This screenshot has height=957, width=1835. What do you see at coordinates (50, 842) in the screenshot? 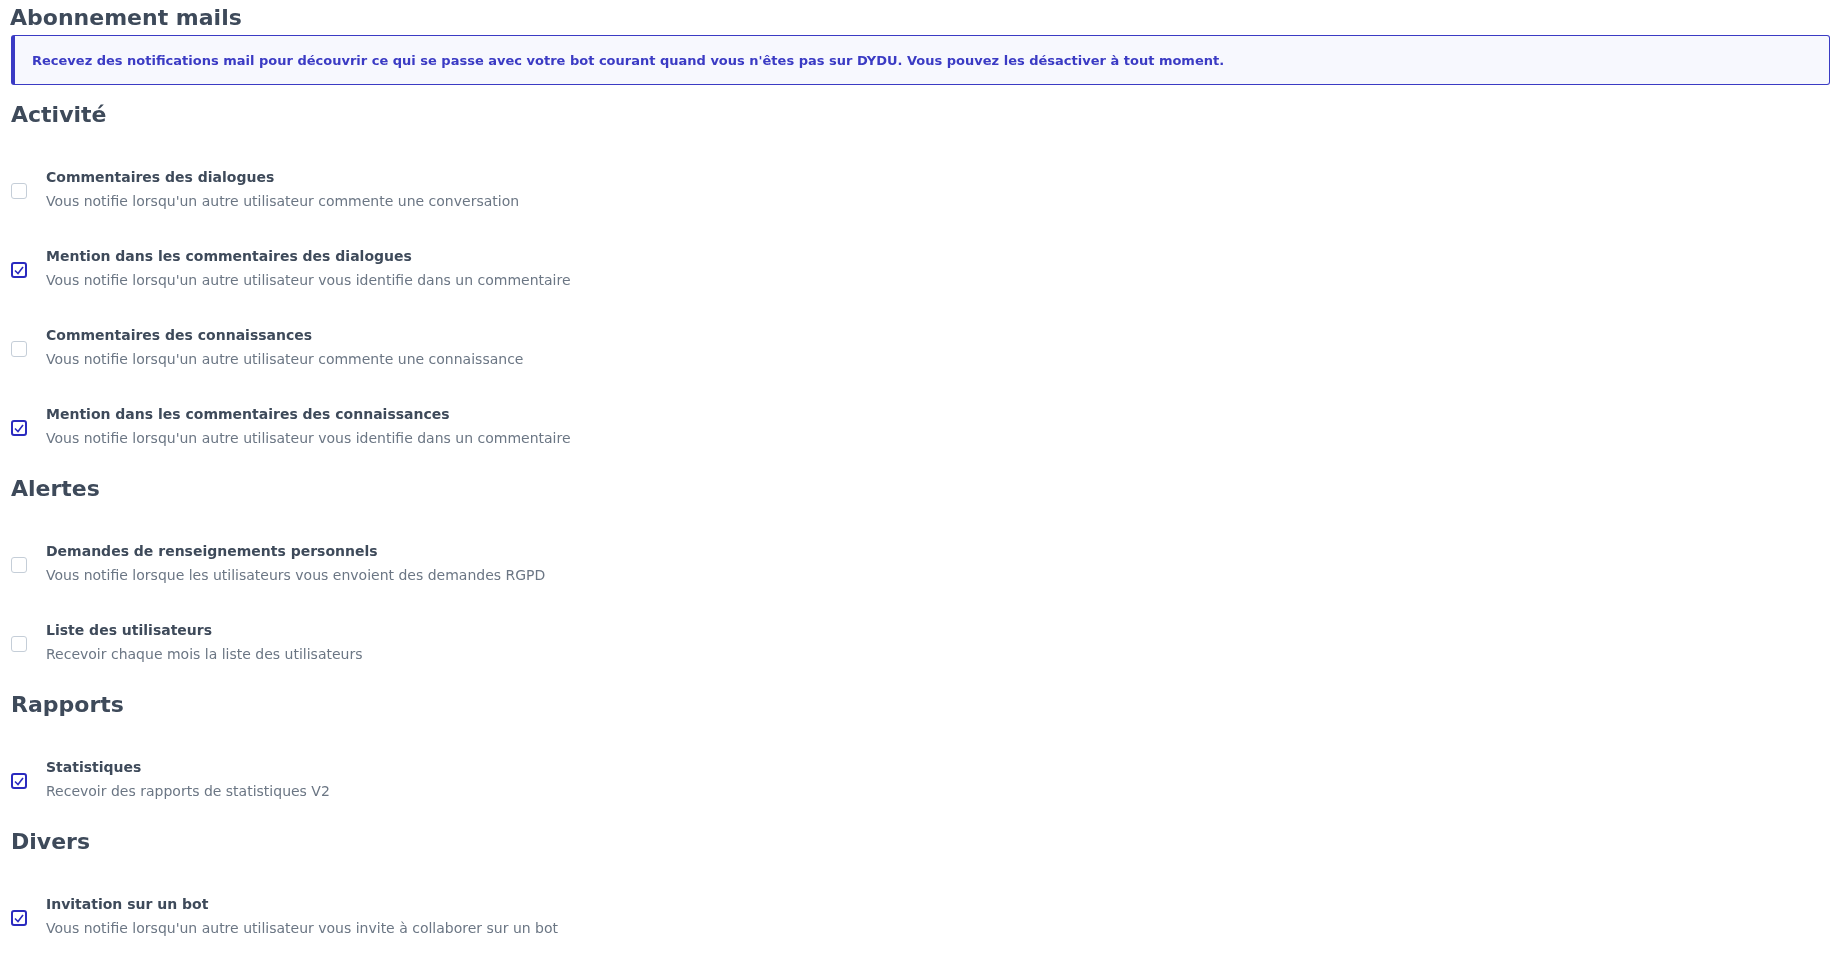
I see `section-heading: Divers` at bounding box center [50, 842].